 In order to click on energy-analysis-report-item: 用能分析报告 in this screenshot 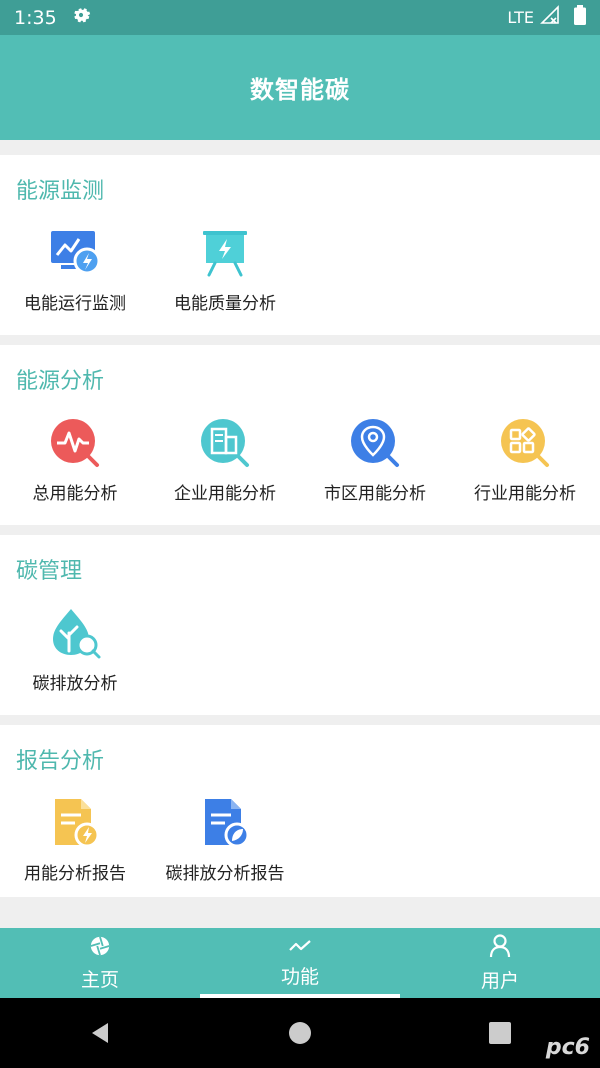, I will do `click(75, 839)`.